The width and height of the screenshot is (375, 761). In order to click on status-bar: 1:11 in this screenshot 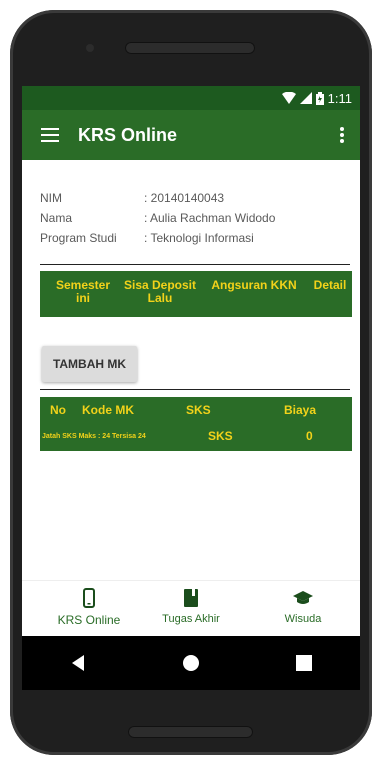, I will do `click(191, 98)`.